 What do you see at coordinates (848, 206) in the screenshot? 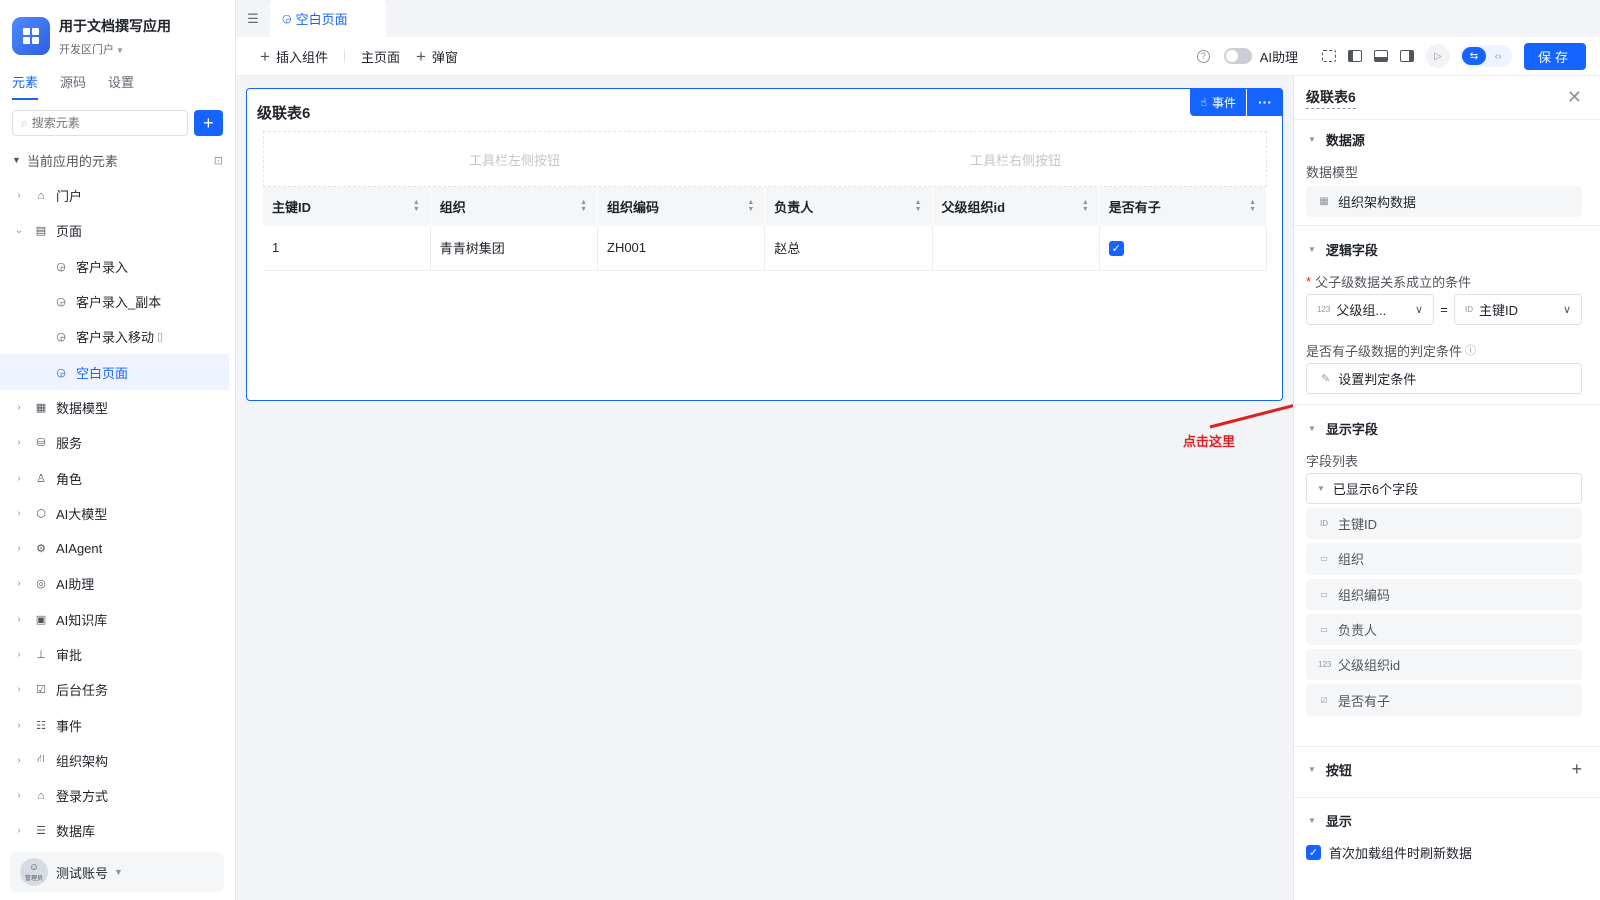
I see `column-header: 负责人 ▲ ▼` at bounding box center [848, 206].